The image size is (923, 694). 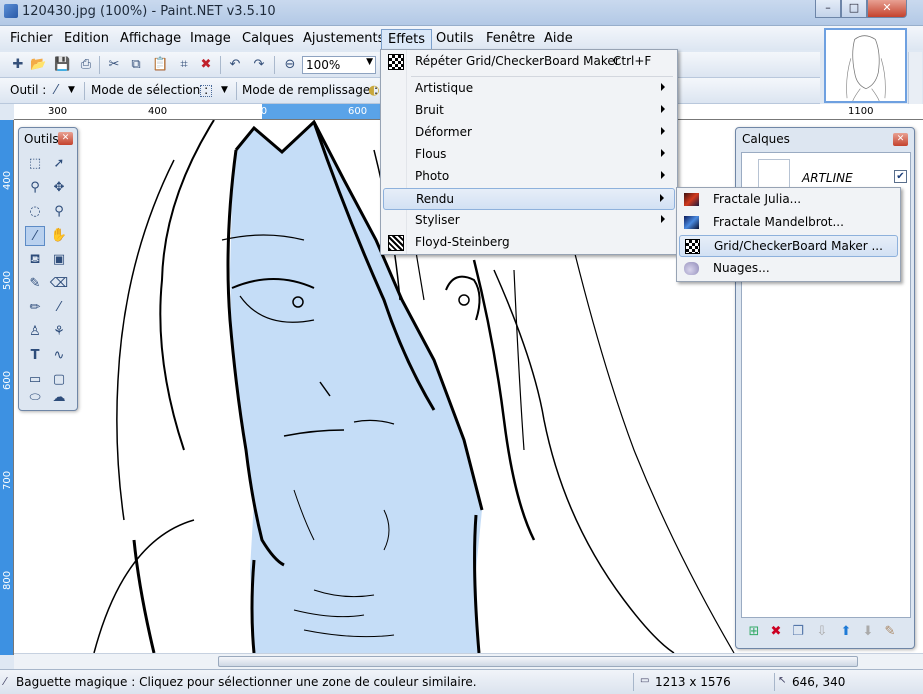 What do you see at coordinates (259, 65) in the screenshot?
I see `redo-icon: ↷` at bounding box center [259, 65].